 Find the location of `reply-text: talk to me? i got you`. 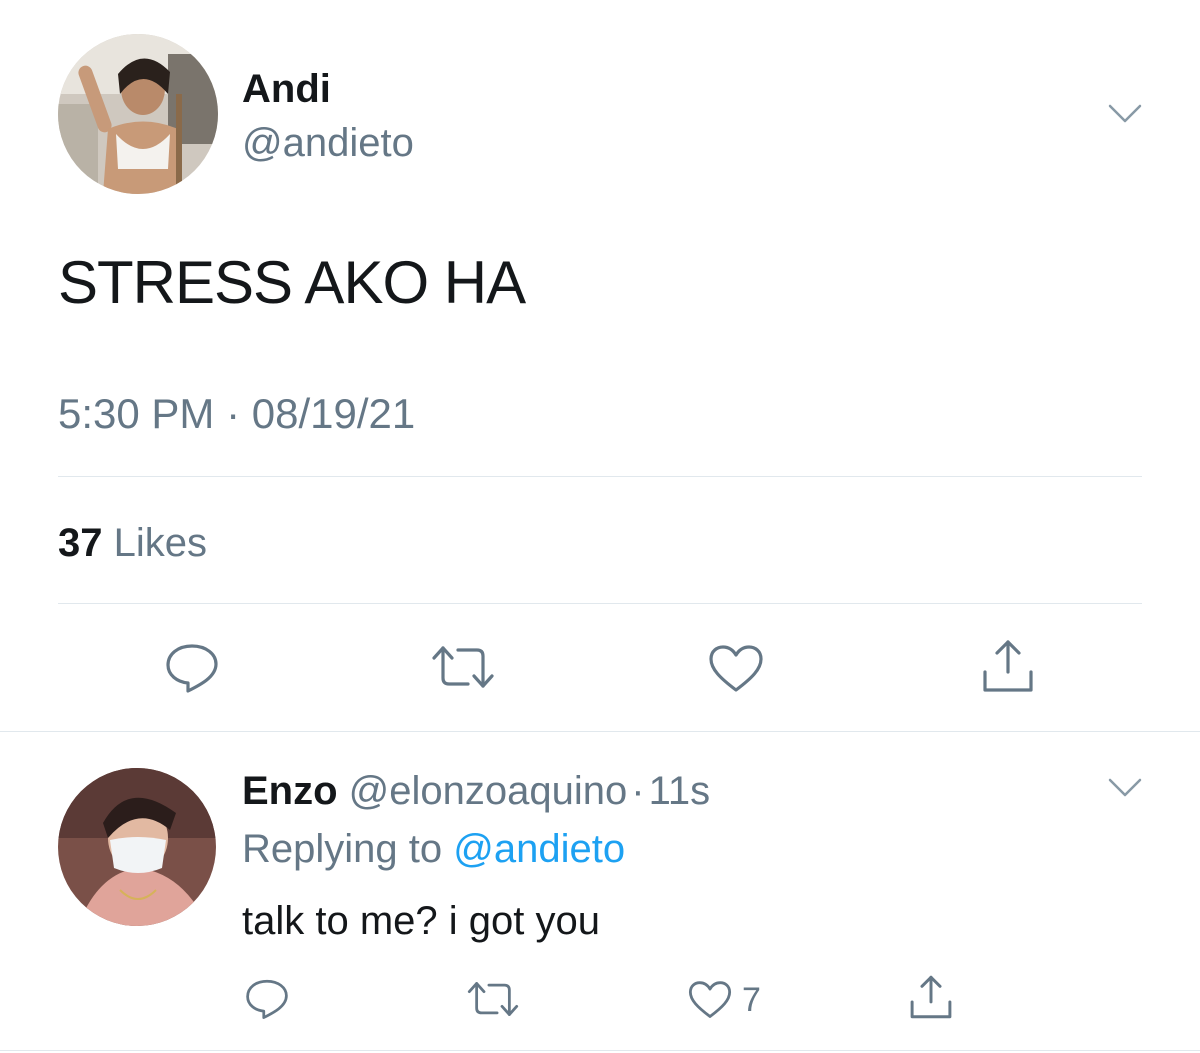

reply-text: talk to me? i got you is located at coordinates (421, 921).